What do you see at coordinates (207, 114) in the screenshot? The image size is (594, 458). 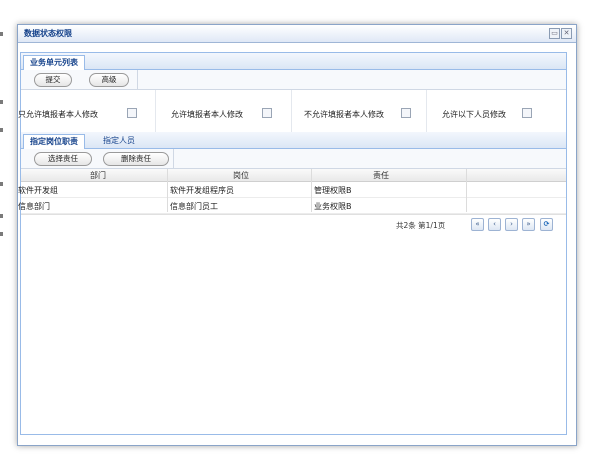 I see `permission-label: 允许填报者本人修改` at bounding box center [207, 114].